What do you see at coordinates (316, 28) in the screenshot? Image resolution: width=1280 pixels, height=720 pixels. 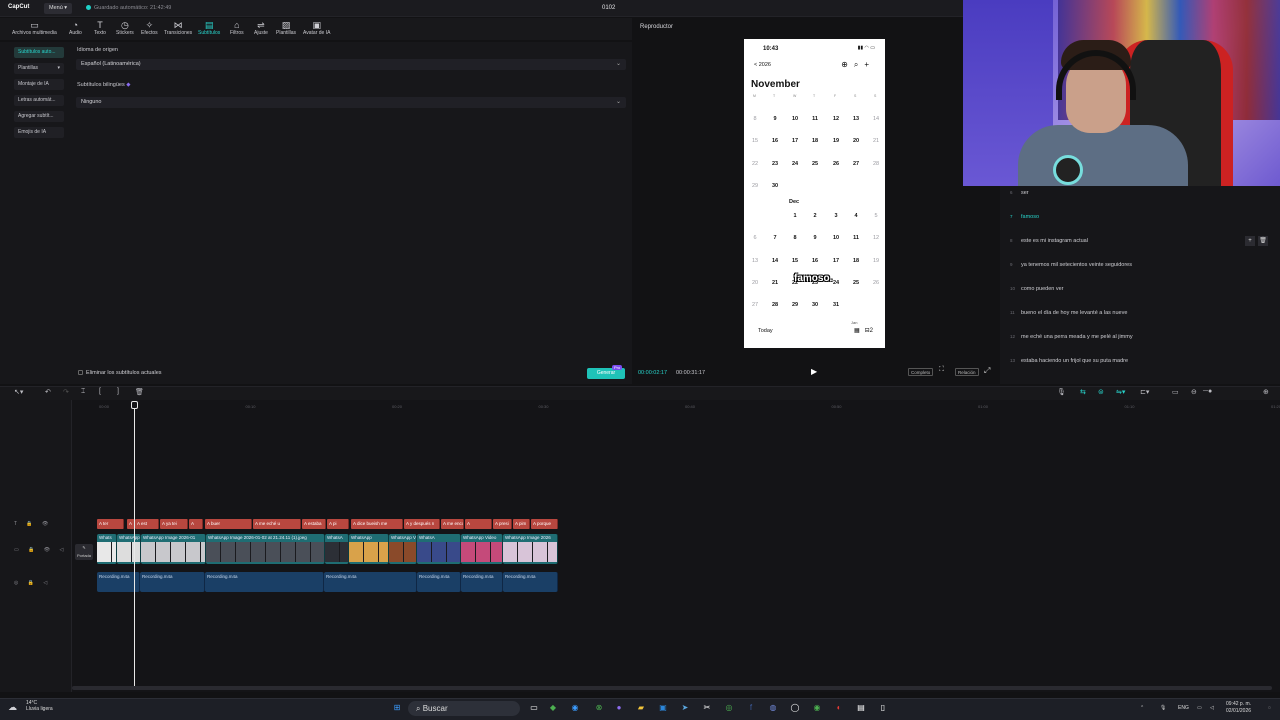 I see `tool-ai-avatar: ▣ Avatar de IA` at bounding box center [316, 28].